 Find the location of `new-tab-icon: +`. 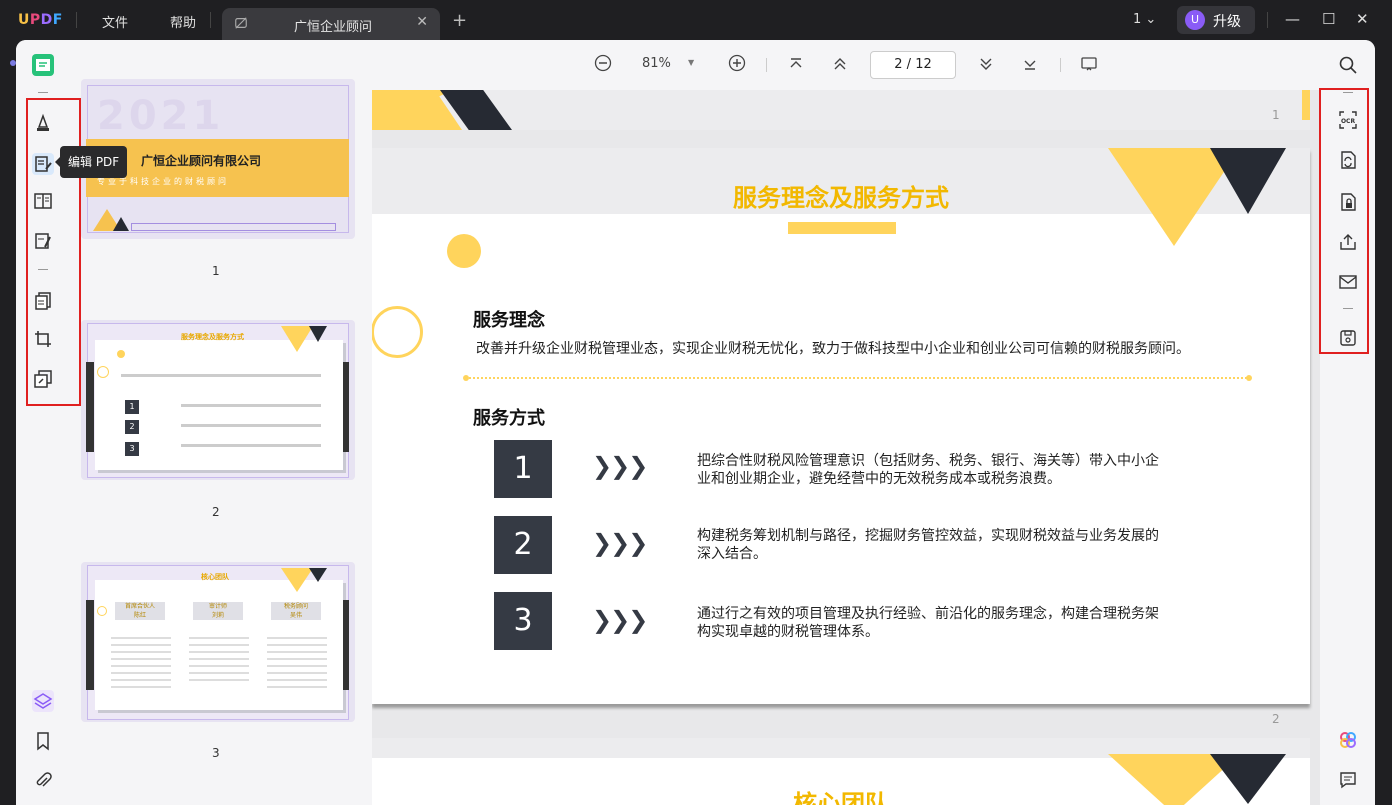

new-tab-icon: + is located at coordinates (459, 20).